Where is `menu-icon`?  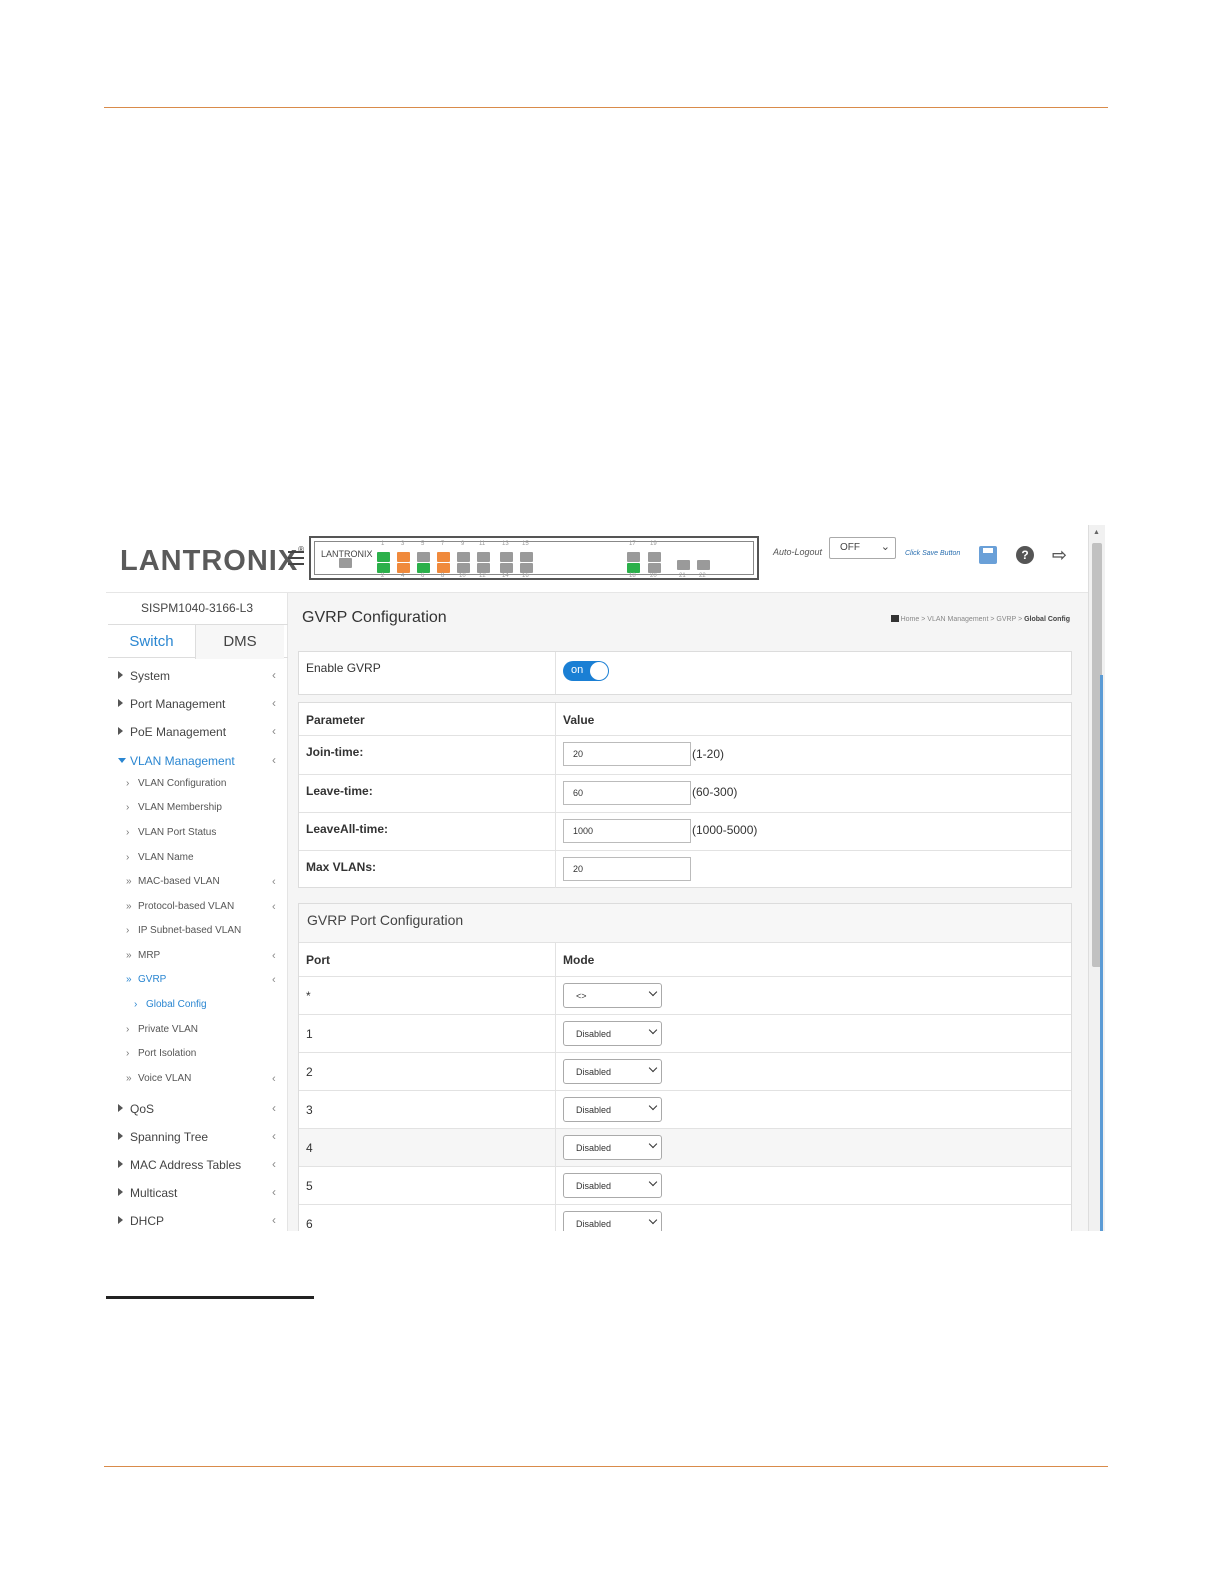
menu-icon is located at coordinates (296, 558).